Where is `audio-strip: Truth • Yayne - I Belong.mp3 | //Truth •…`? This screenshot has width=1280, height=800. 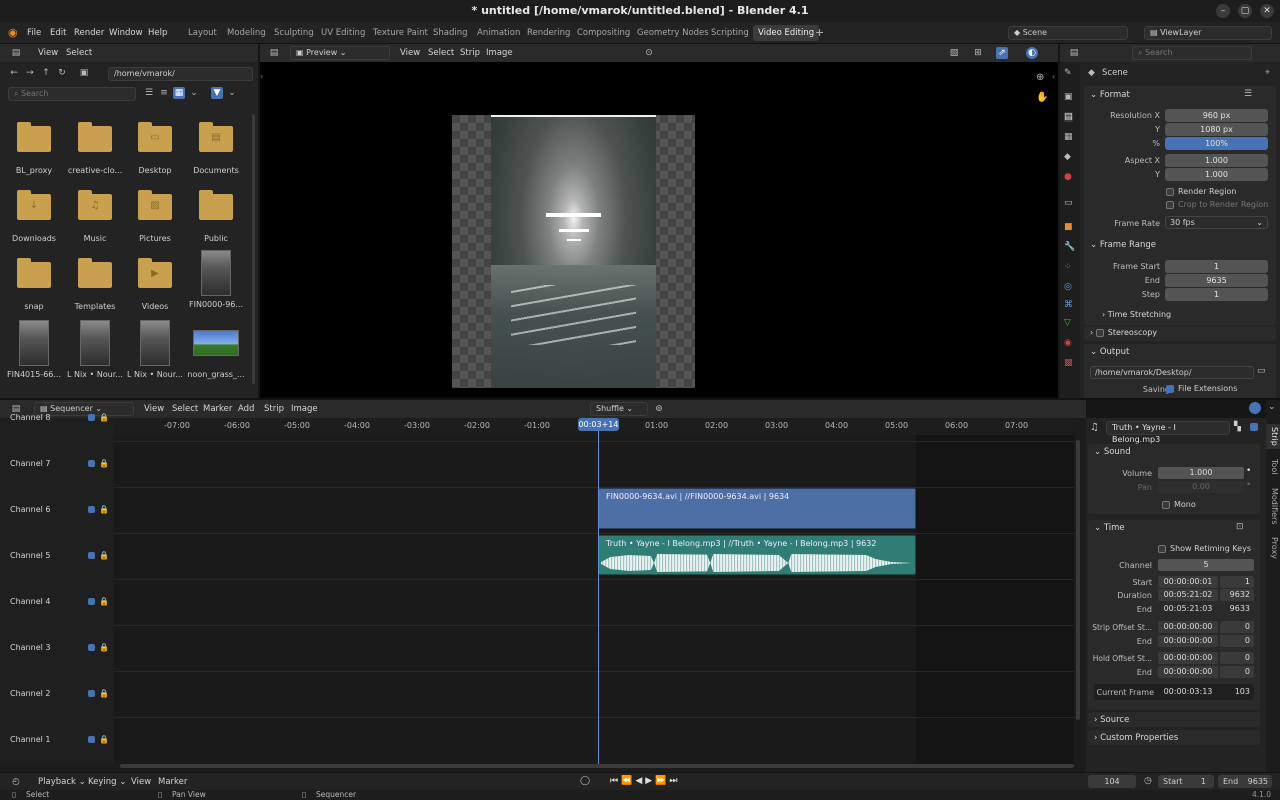
audio-strip: Truth • Yayne - I Belong.mp3 | //Truth •… is located at coordinates (757, 555).